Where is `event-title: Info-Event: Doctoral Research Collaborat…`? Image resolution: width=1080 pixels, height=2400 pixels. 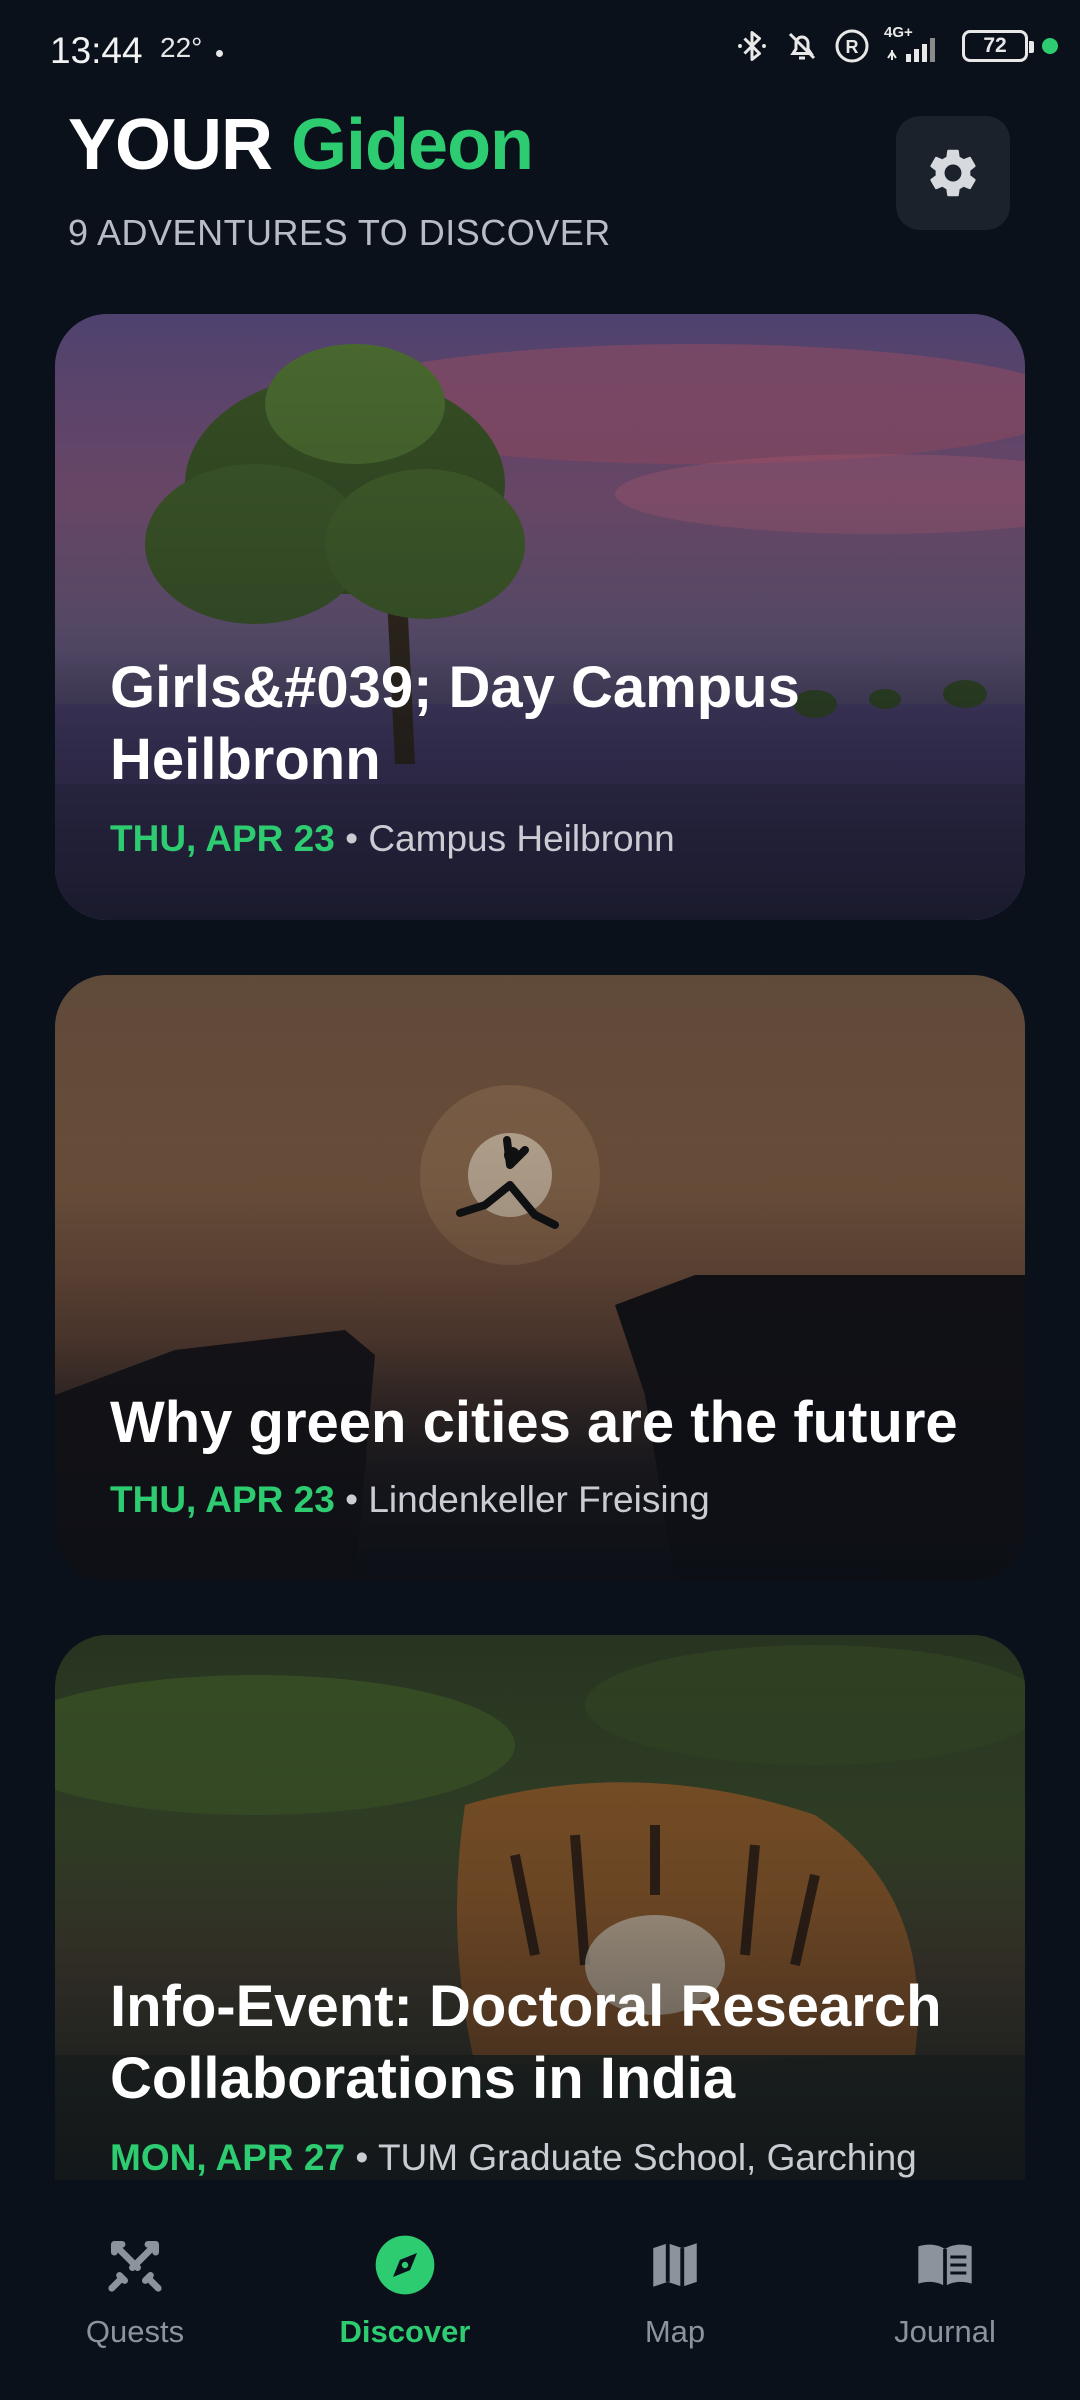 event-title: Info-Event: Doctoral Research Collaborat… is located at coordinates (526, 2042).